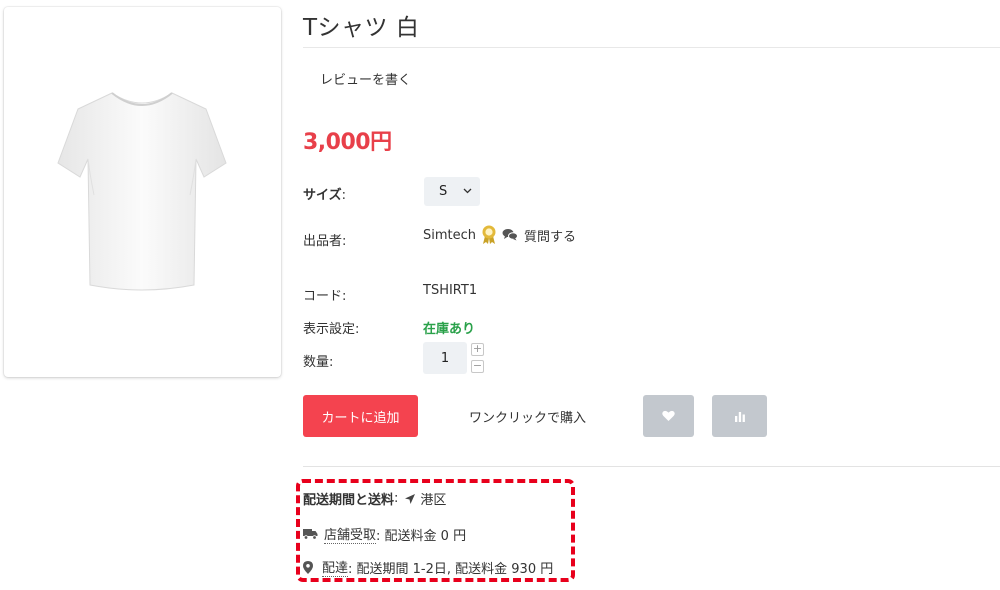  I want to click on title-divider, so click(651, 47).